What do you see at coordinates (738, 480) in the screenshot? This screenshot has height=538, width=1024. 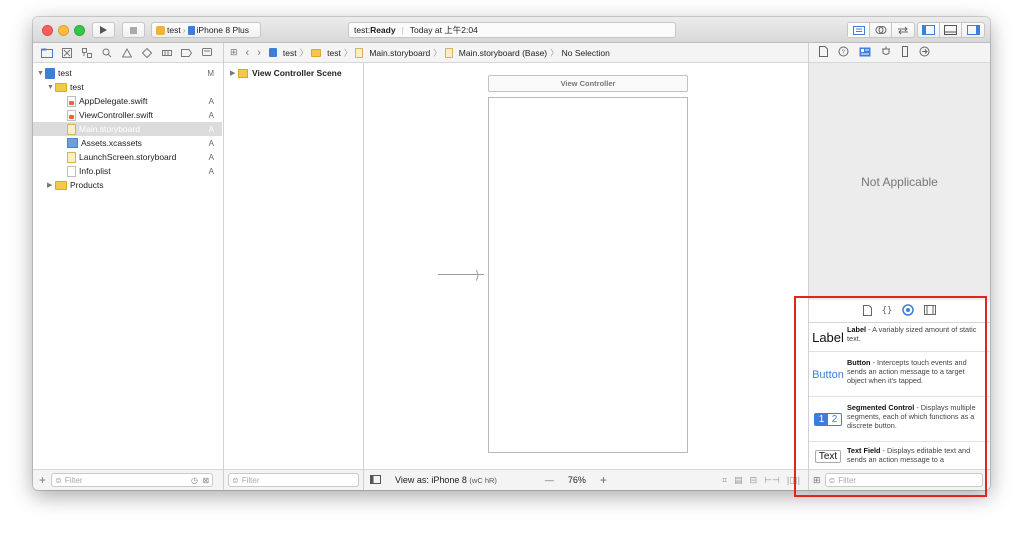 I see `embed-in-stack-icon: ▤` at bounding box center [738, 480].